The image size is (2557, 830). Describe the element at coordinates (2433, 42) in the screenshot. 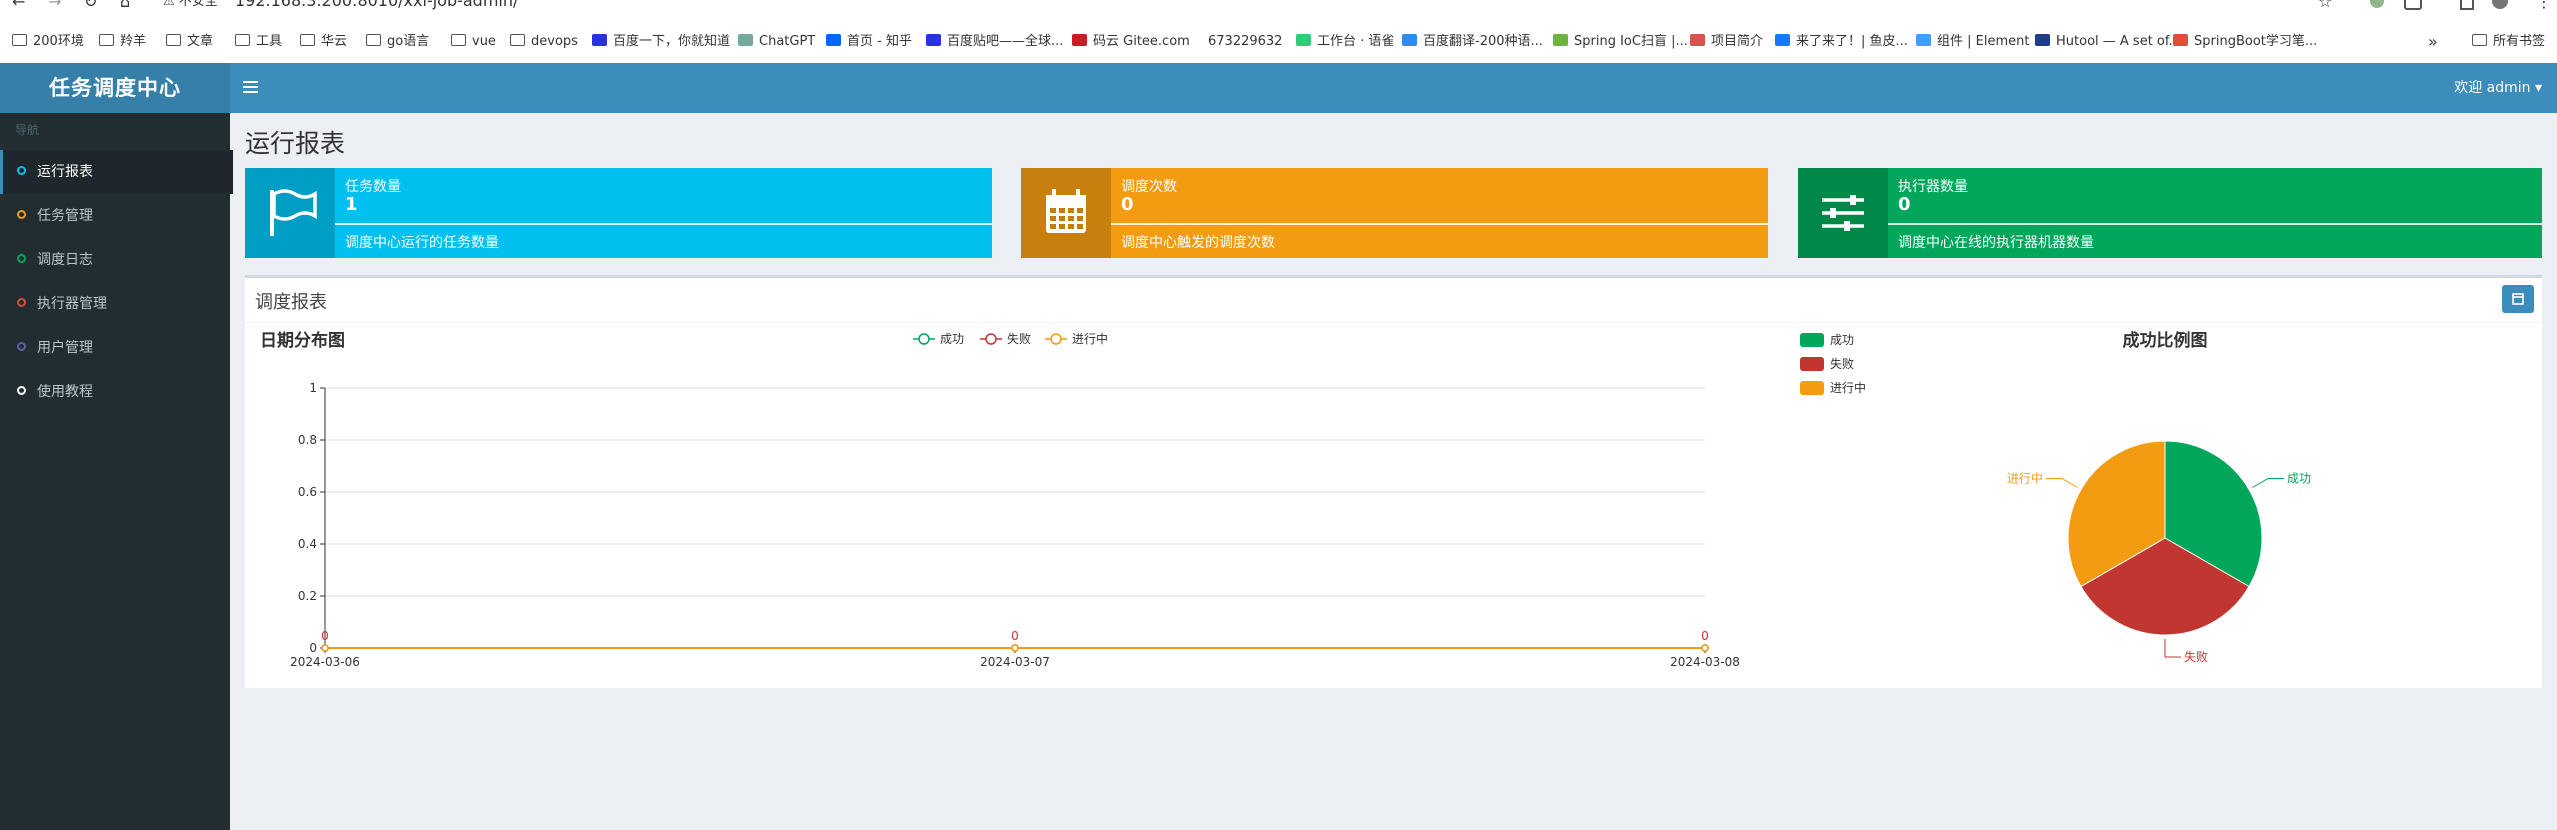

I see `bookmarks-overflow-button: »` at that location.